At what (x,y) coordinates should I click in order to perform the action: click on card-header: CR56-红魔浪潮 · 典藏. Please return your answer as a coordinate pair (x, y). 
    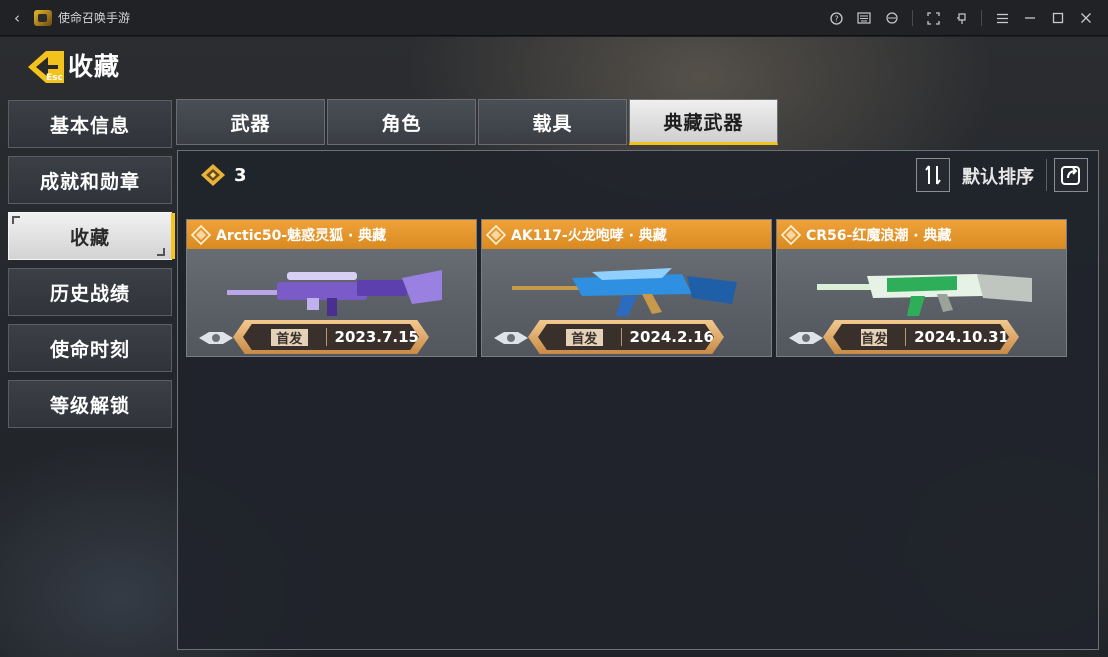
    Looking at the image, I should click on (921, 234).